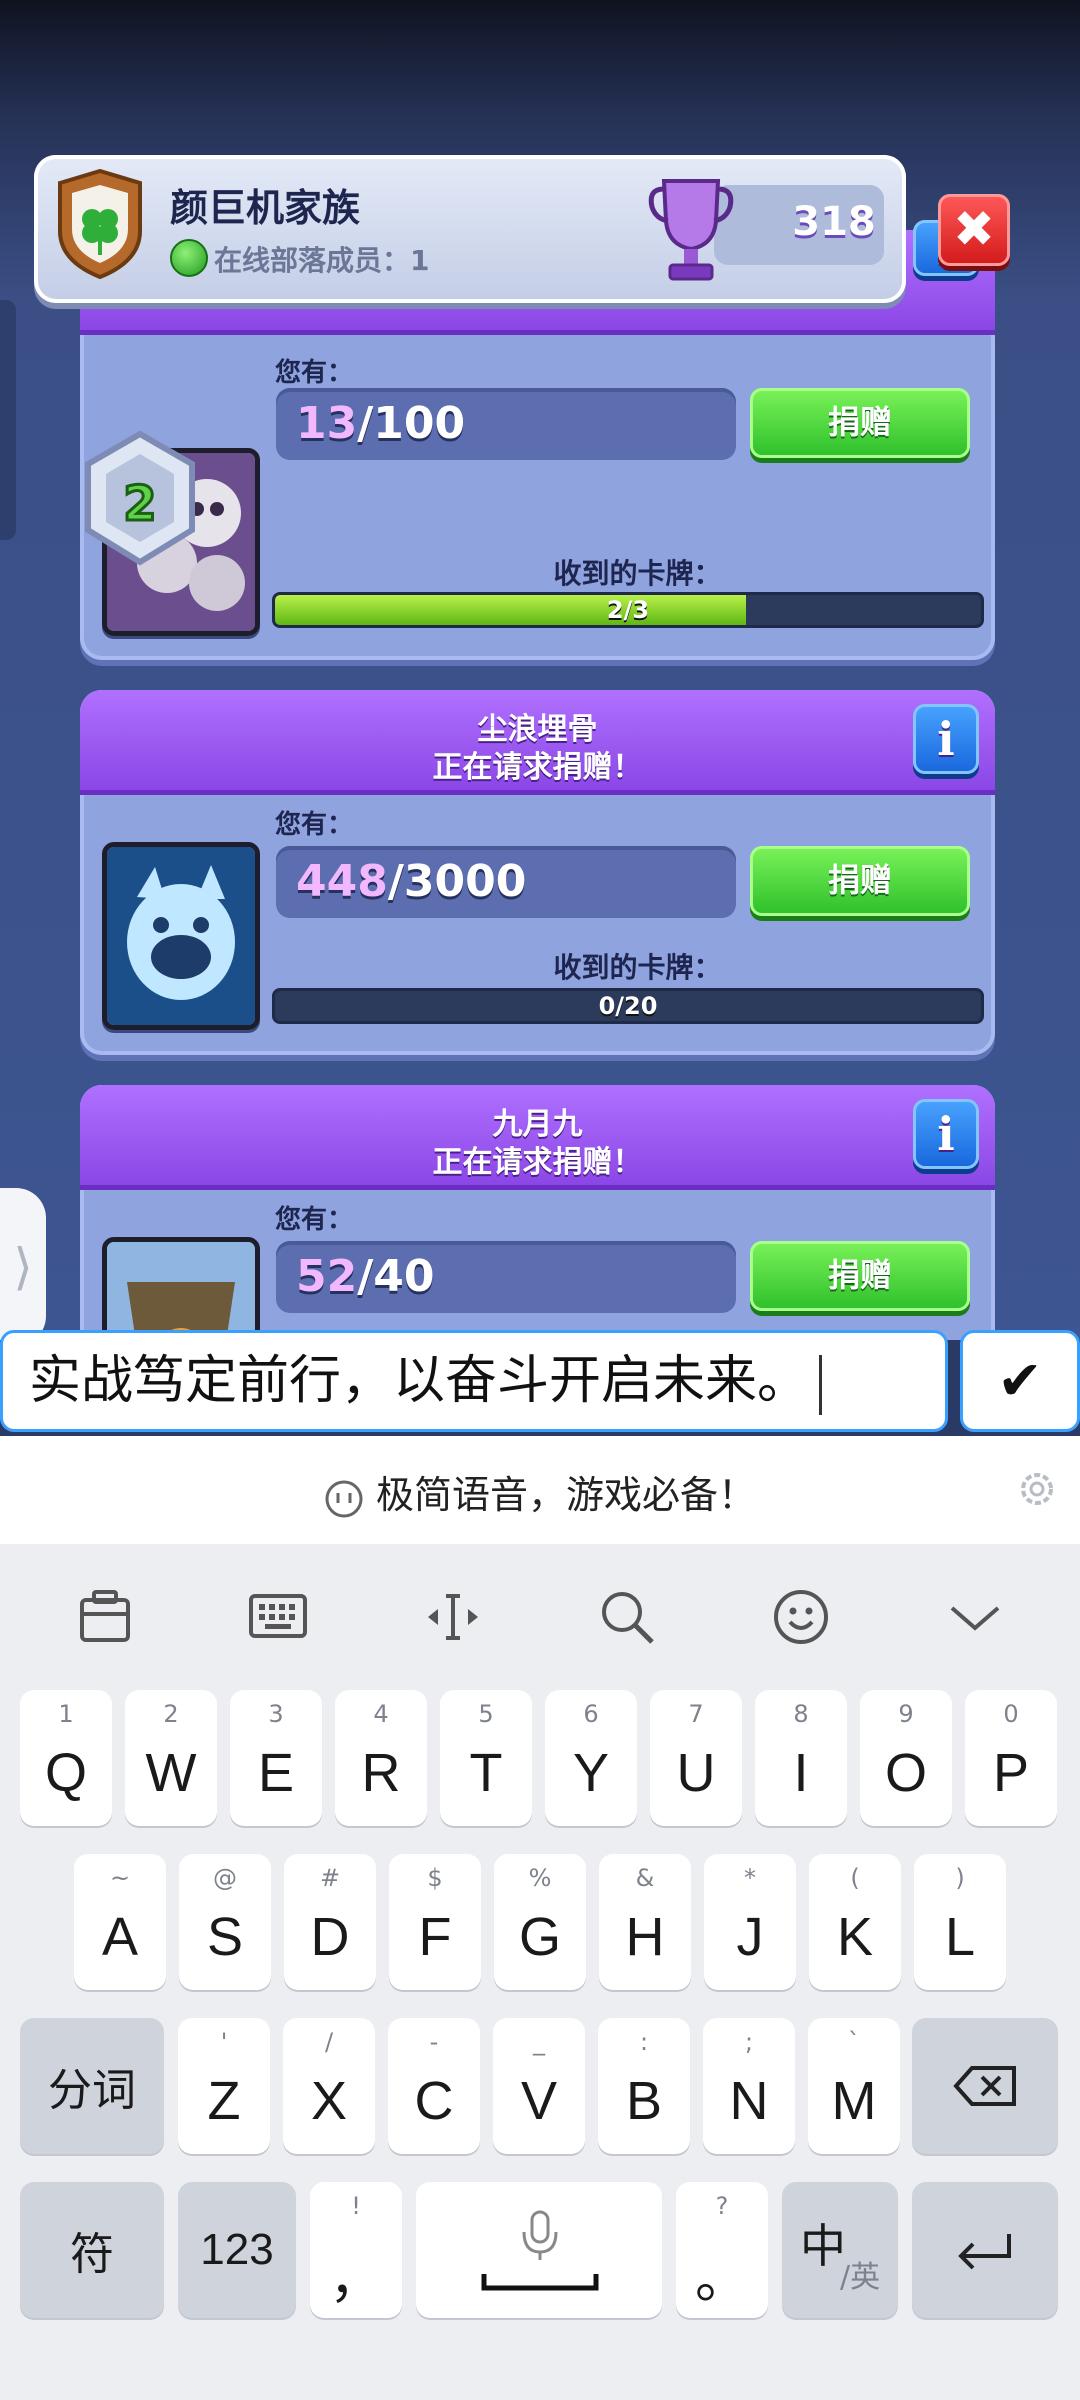 The image size is (1080, 2400). Describe the element at coordinates (453, 1617) in the screenshot. I see `cursor-move-icon` at that location.